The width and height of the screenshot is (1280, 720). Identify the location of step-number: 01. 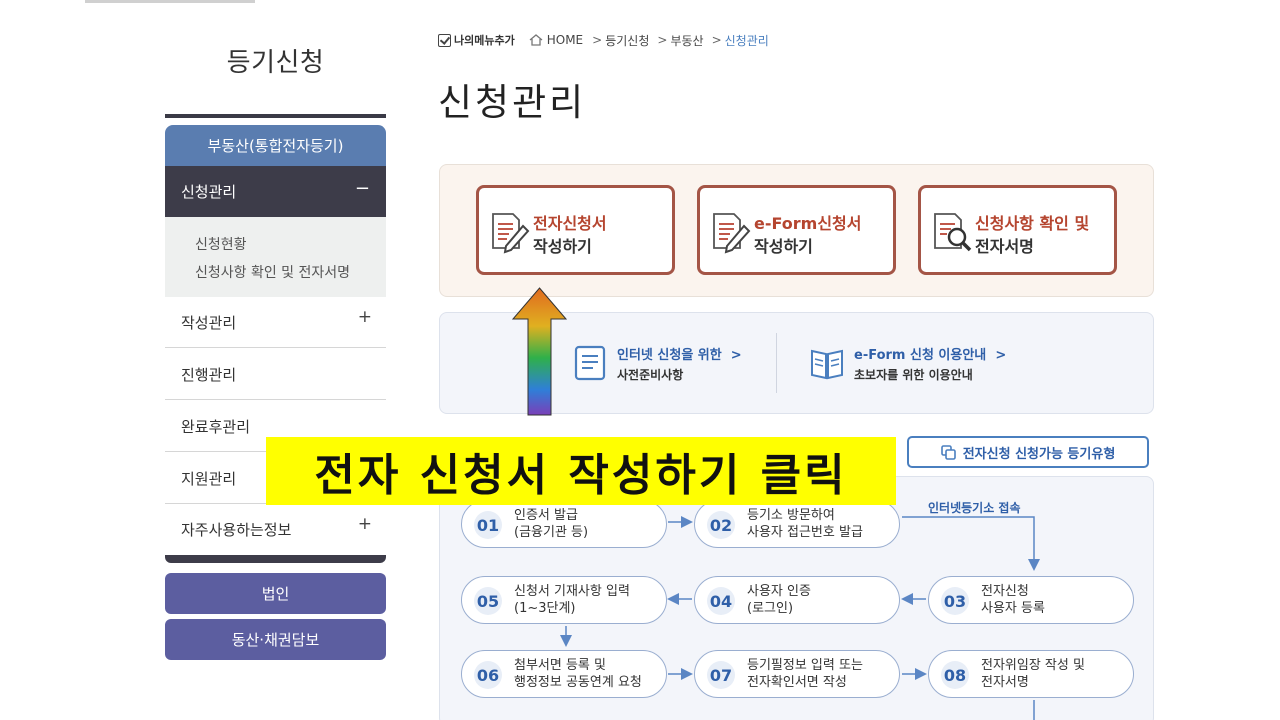
(488, 525).